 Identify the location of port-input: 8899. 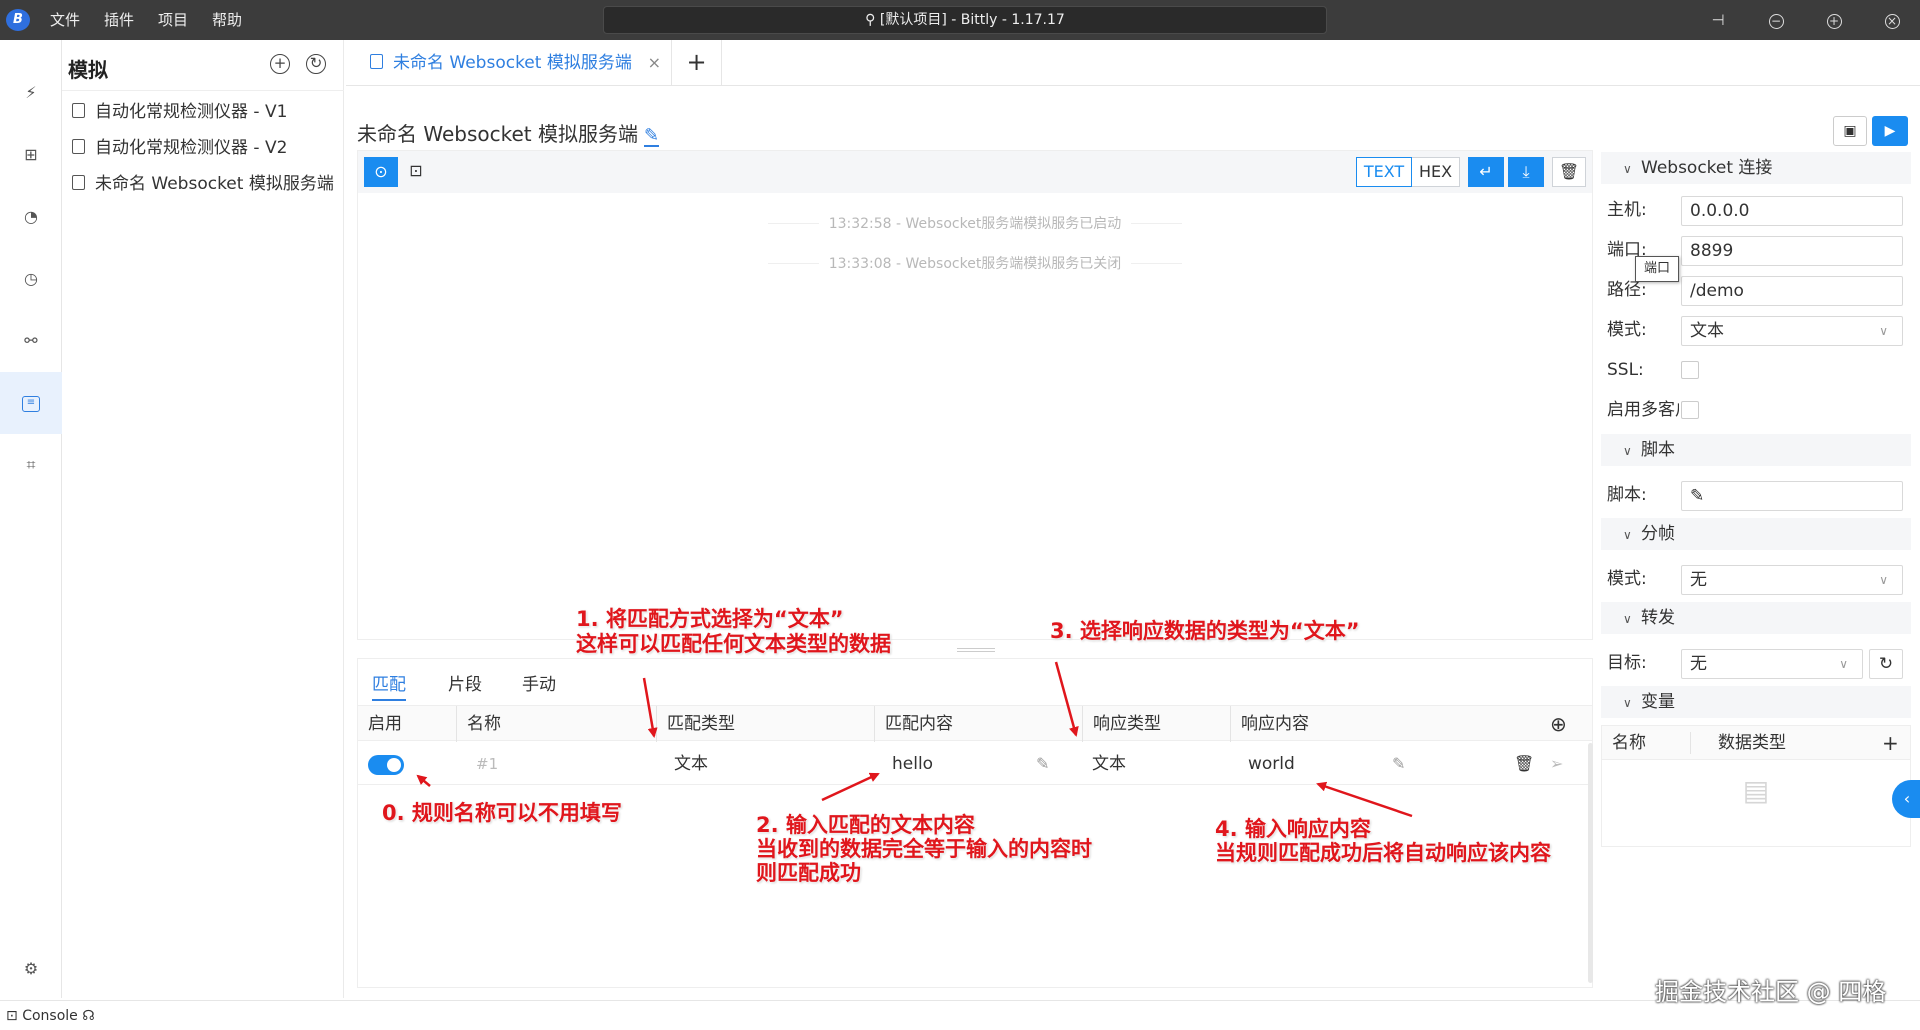
(1792, 251).